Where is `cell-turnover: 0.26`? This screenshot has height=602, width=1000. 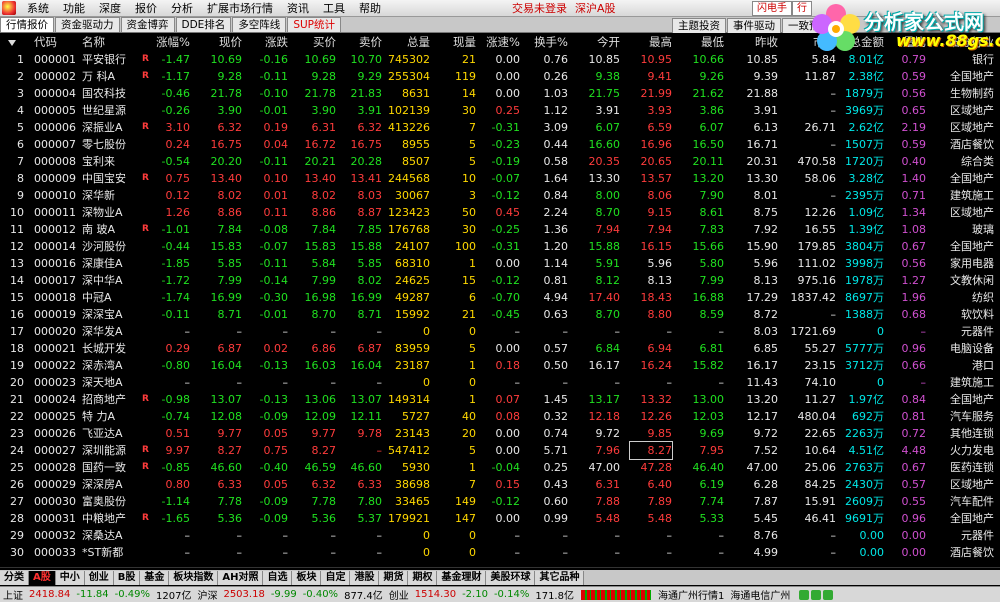 cell-turnover: 0.26 is located at coordinates (556, 76).